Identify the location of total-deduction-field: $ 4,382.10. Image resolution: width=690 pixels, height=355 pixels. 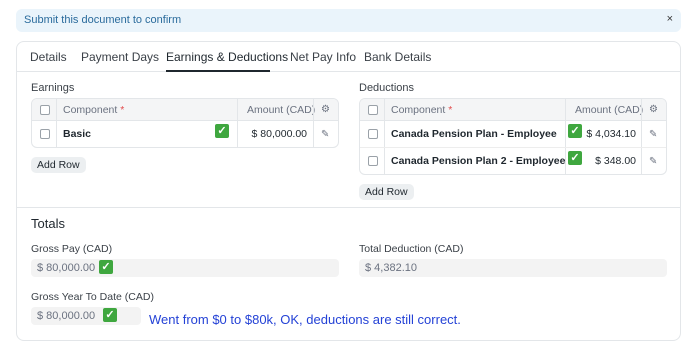
(513, 268).